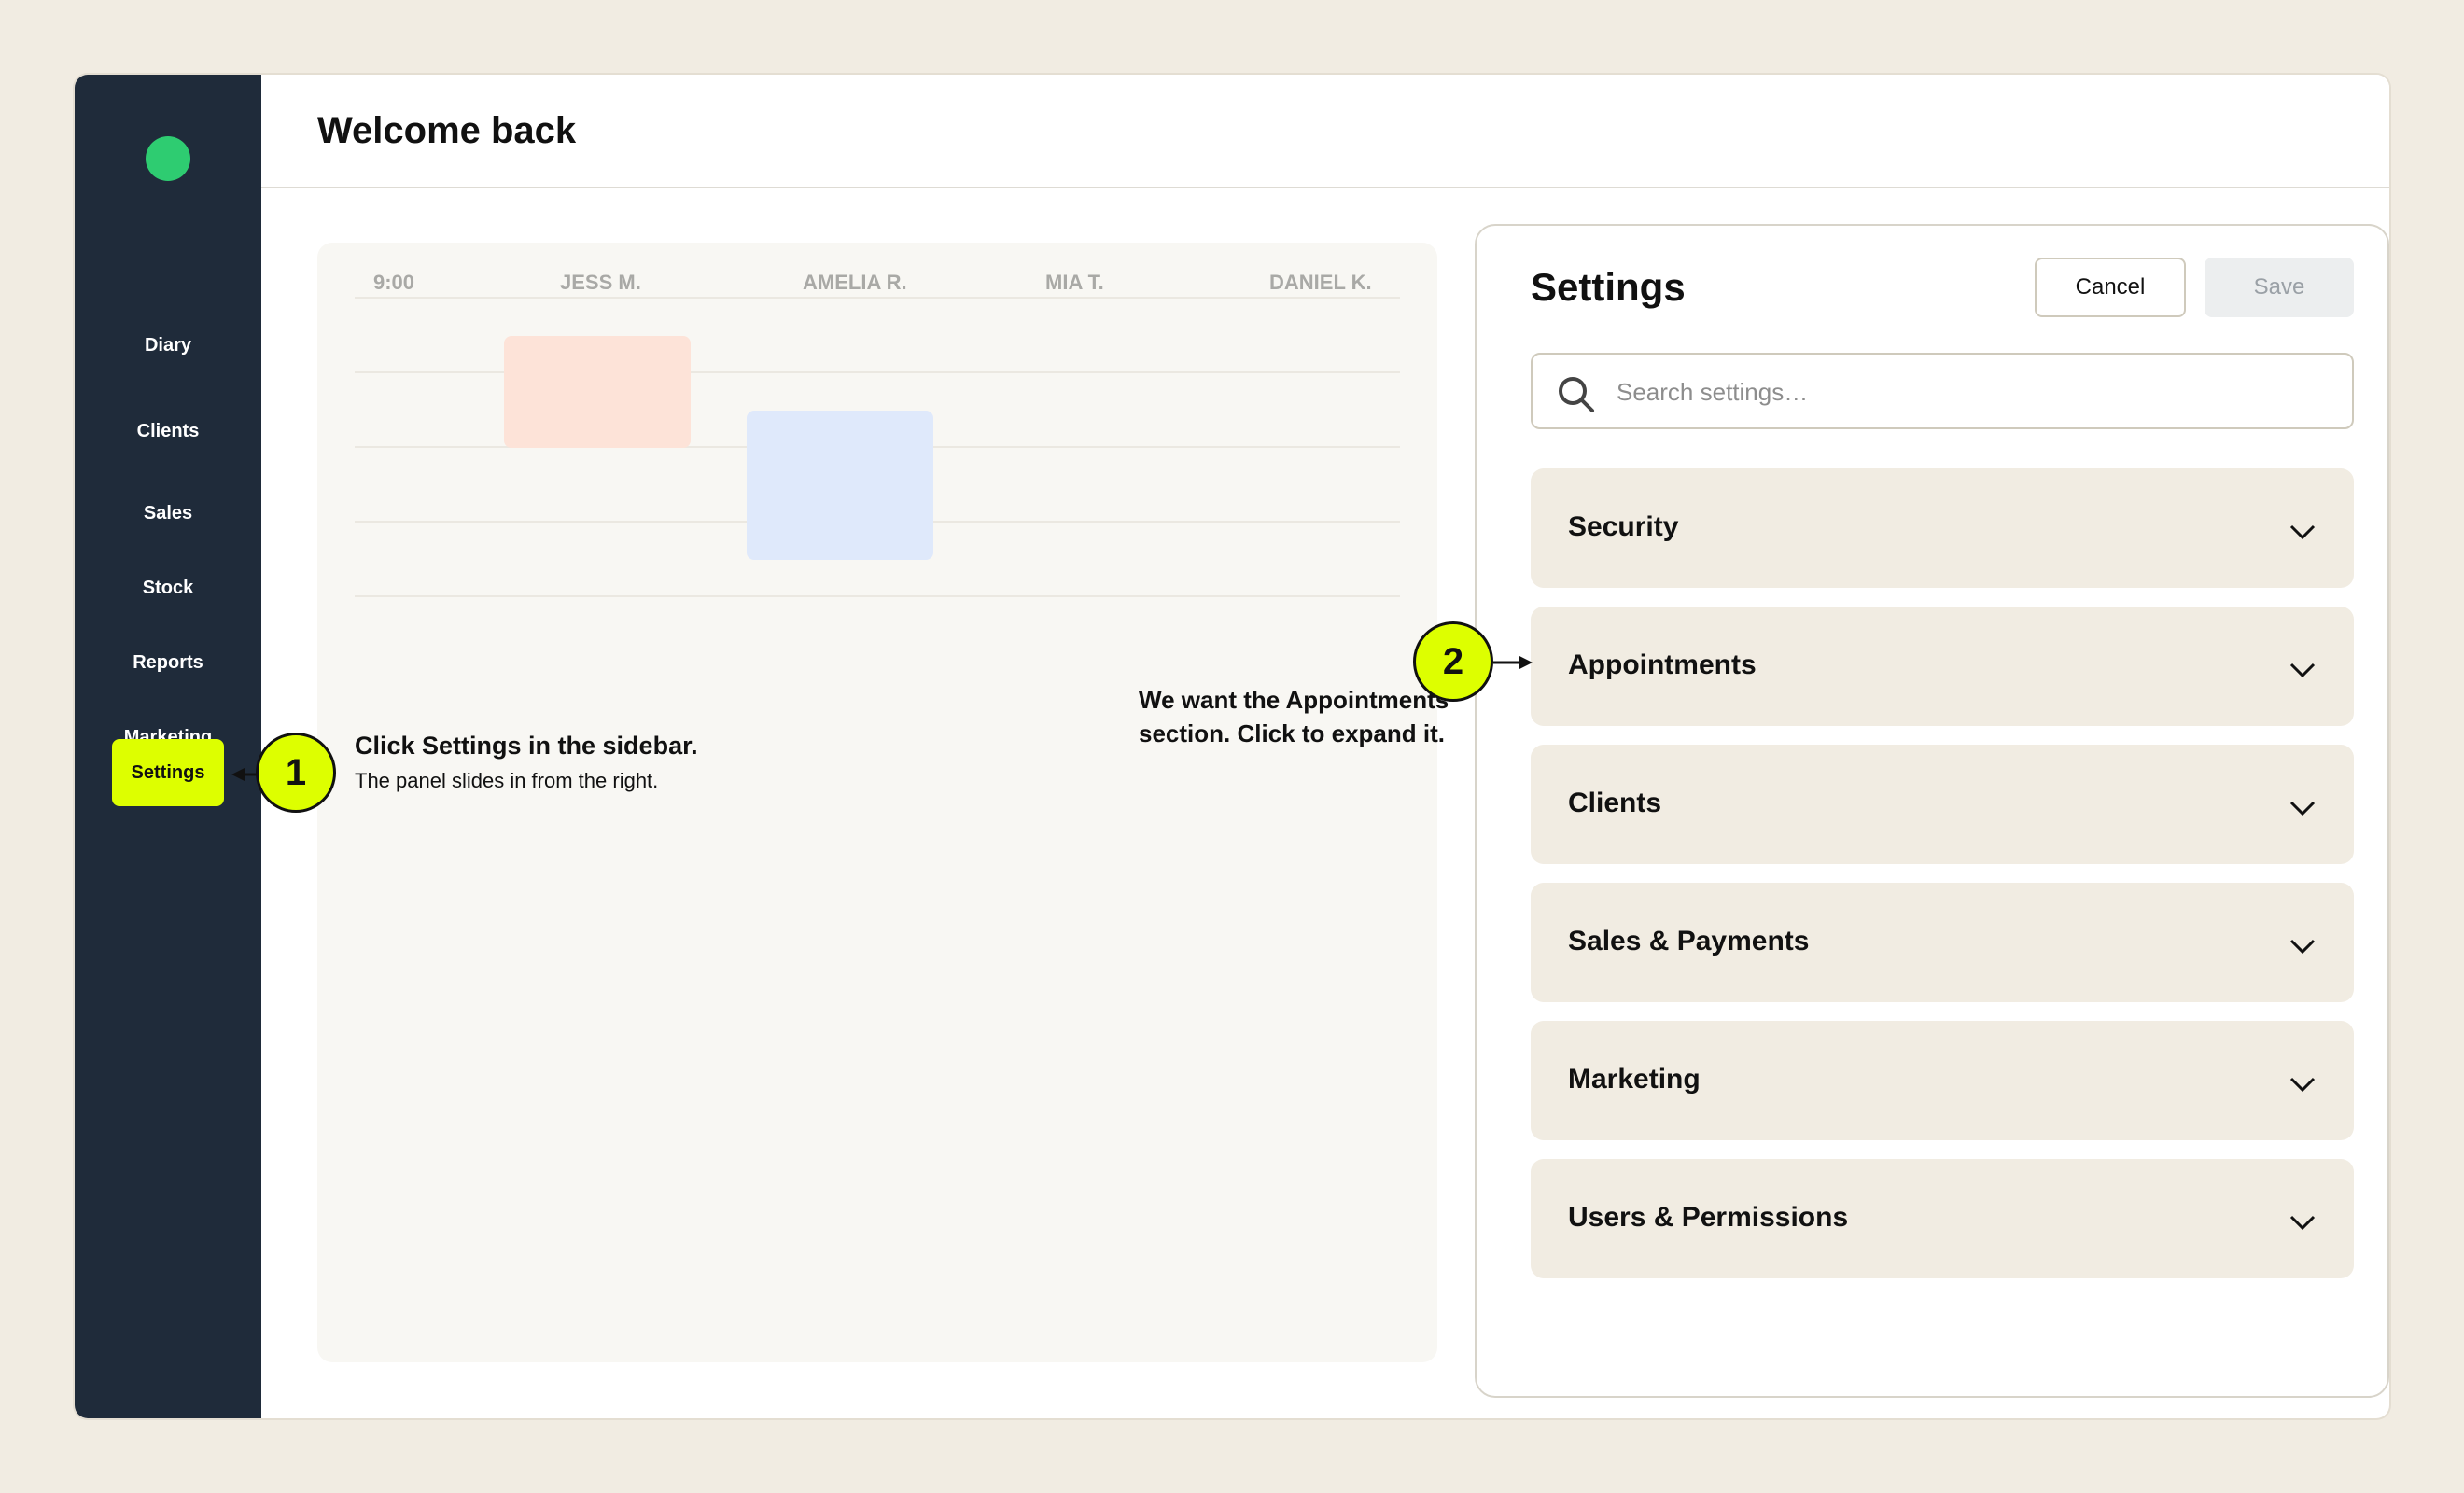 The image size is (2464, 1493). I want to click on section-label: Users & Permissions, so click(1708, 1218).